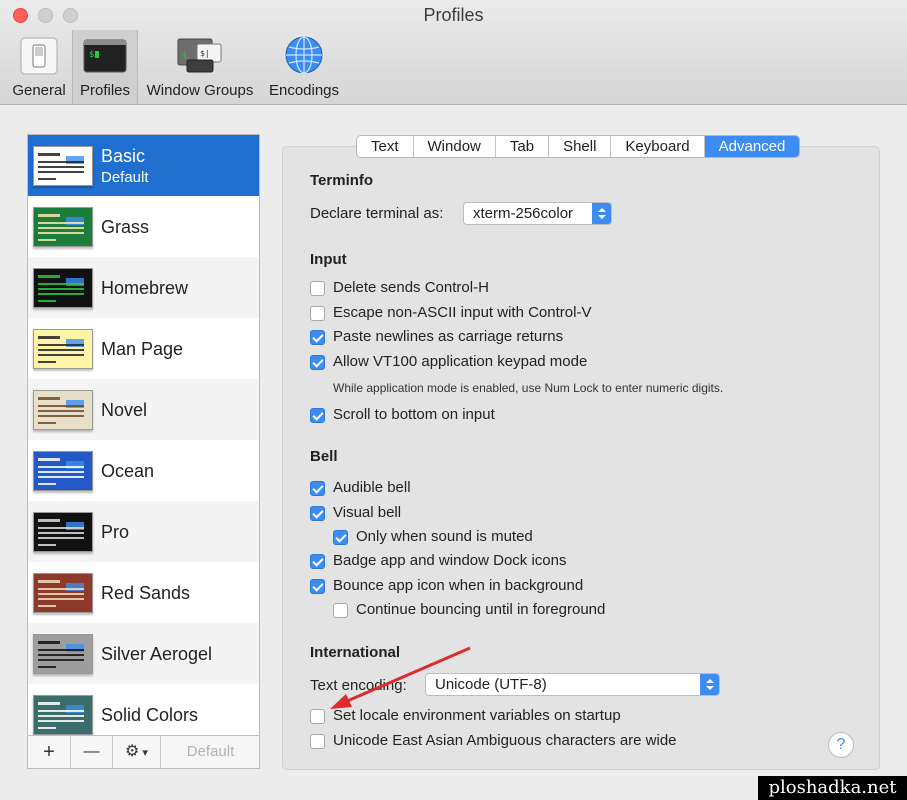  What do you see at coordinates (449, 560) in the screenshot?
I see `checkbox-label: Badge app and window Dock icons` at bounding box center [449, 560].